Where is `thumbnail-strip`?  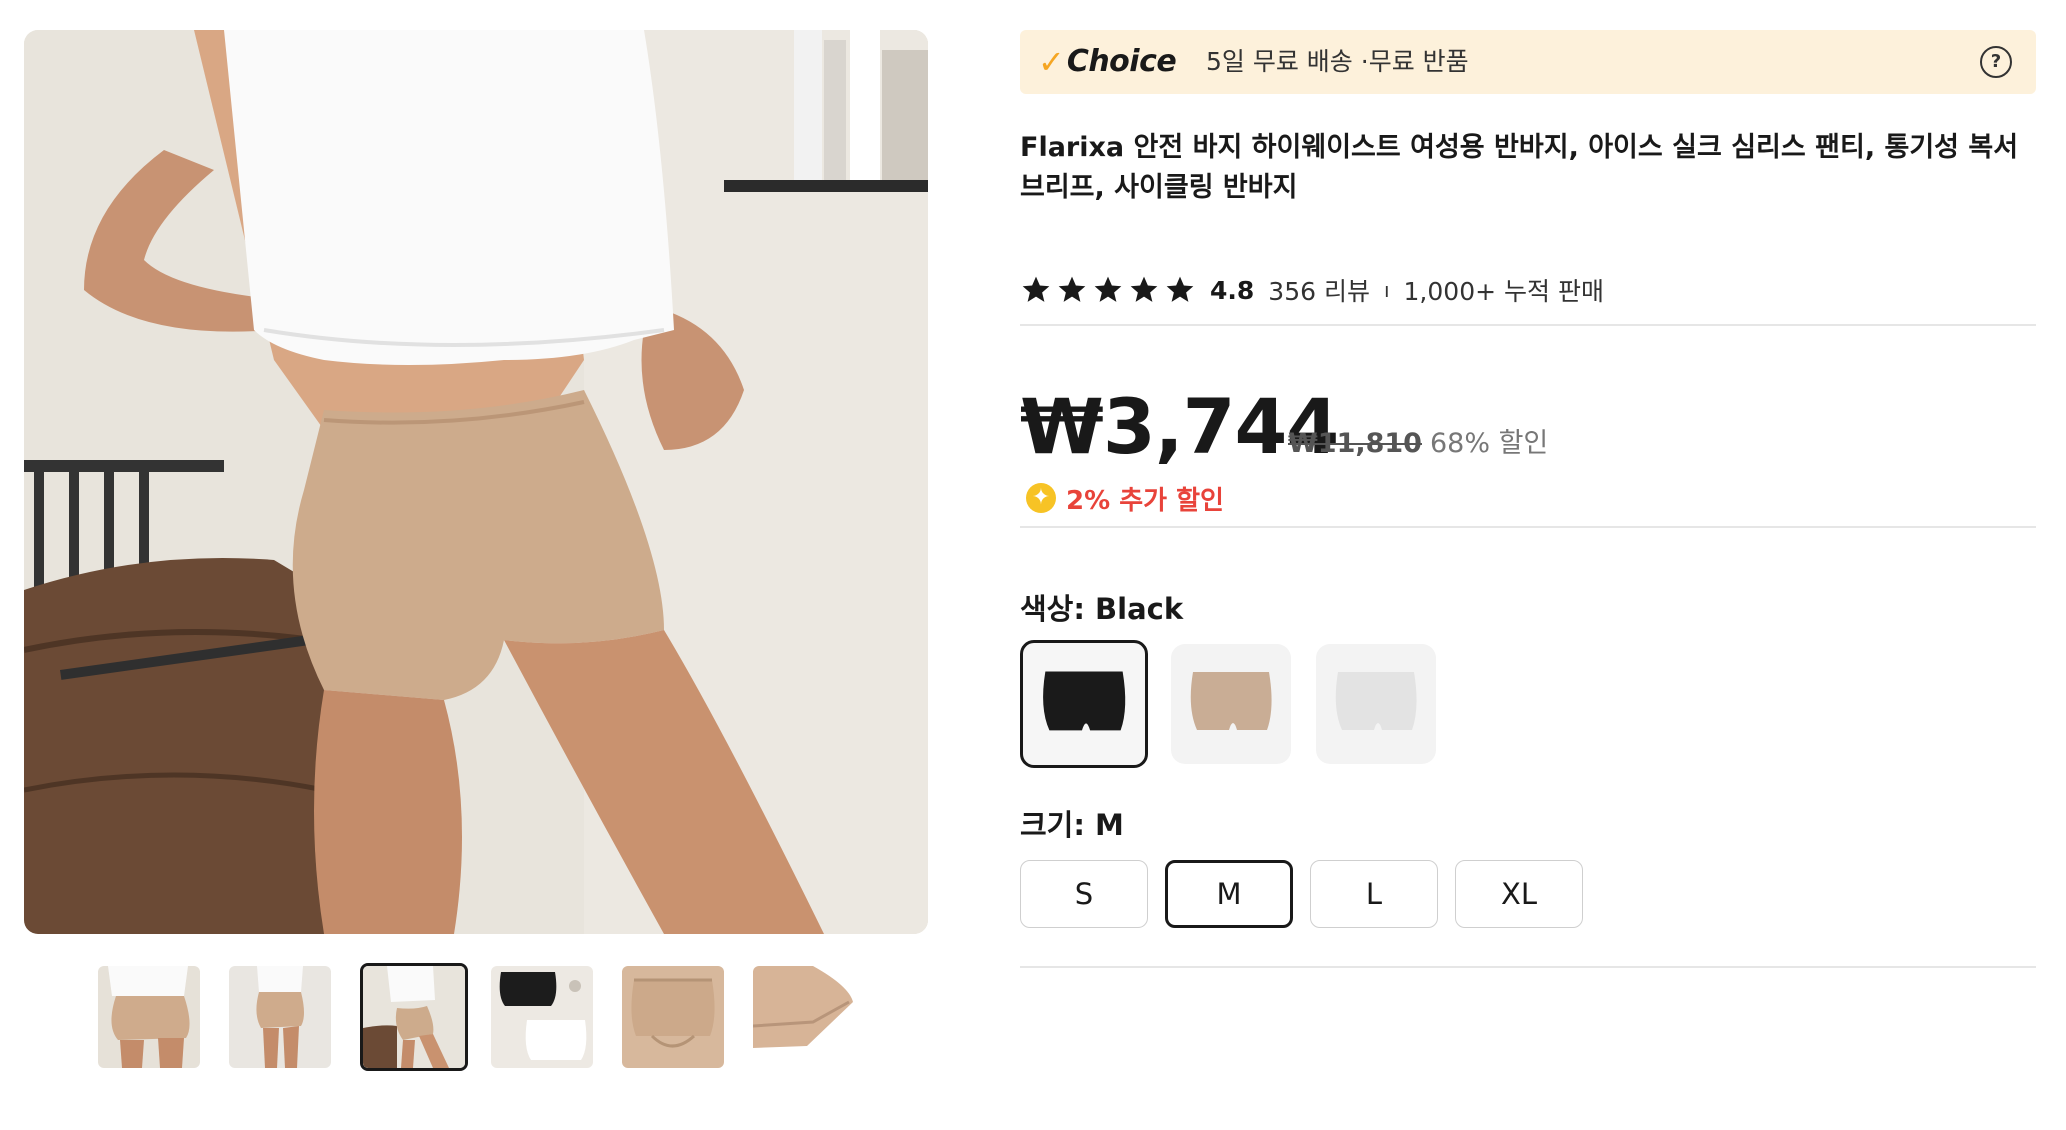
thumbnail-strip is located at coordinates (478, 1017).